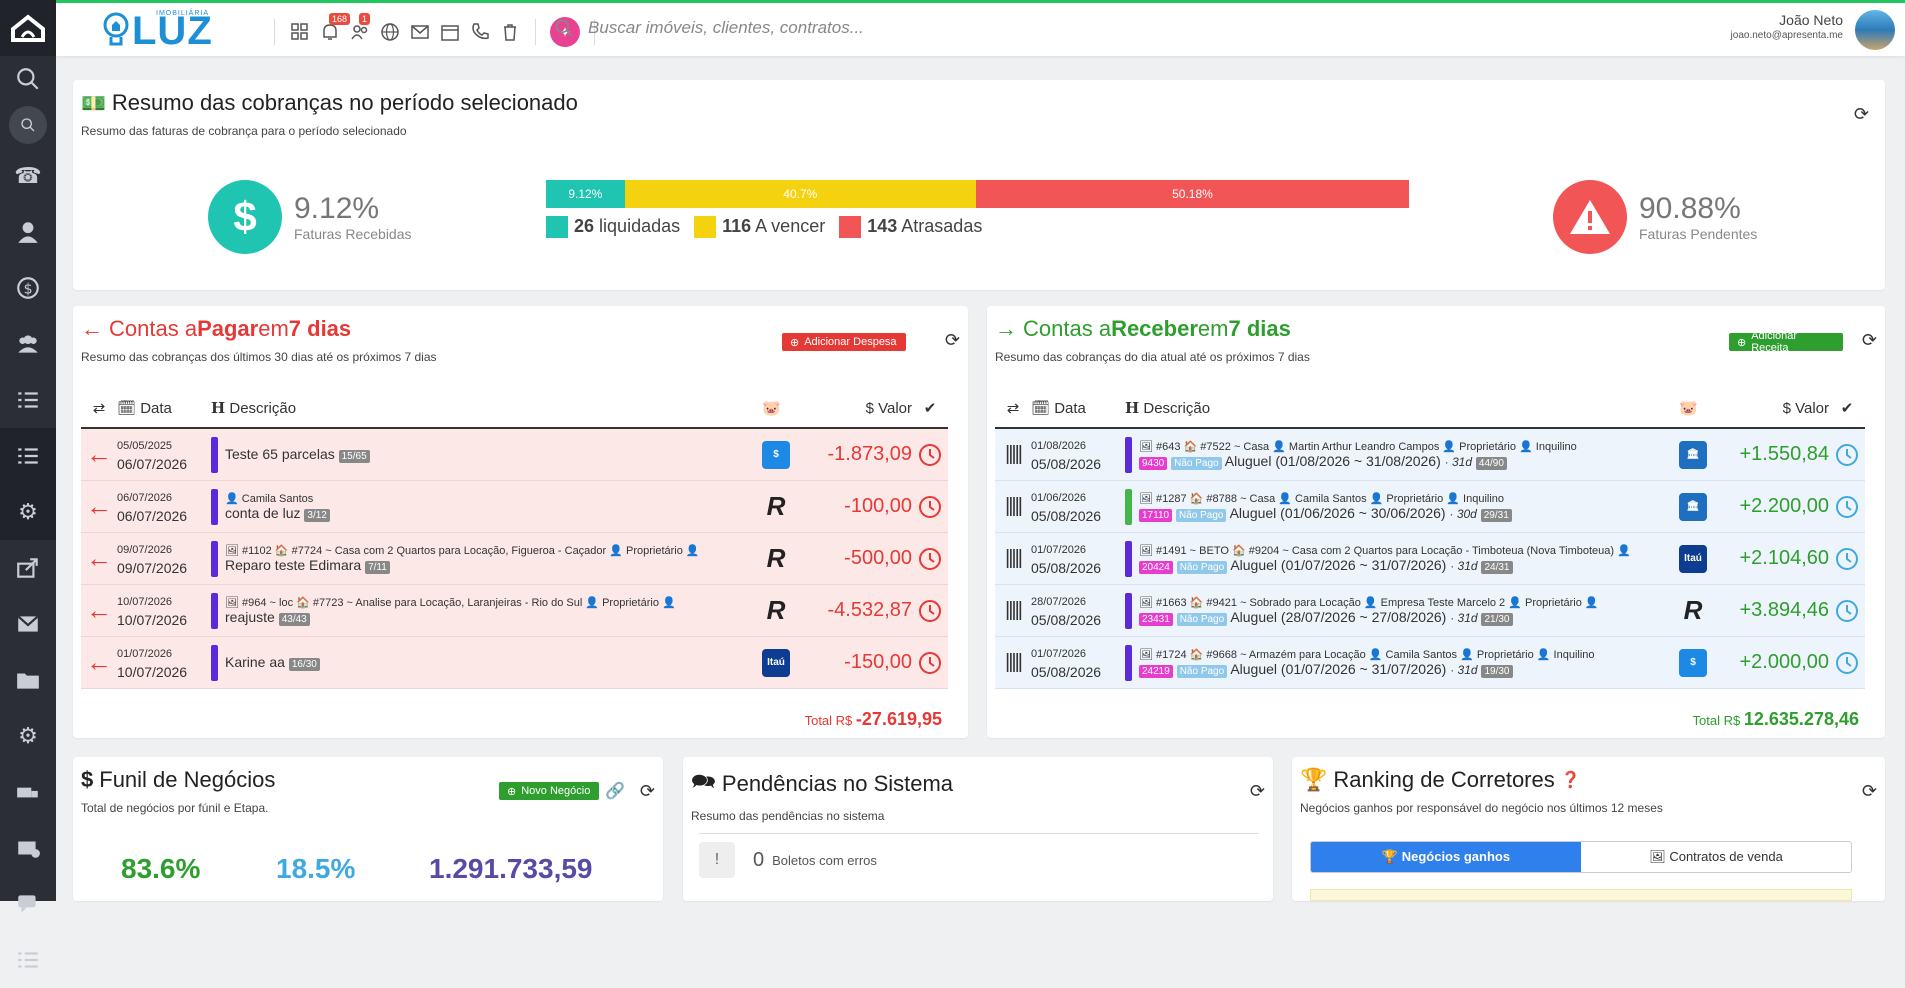  Describe the element at coordinates (28, 176) in the screenshot. I see `phone-icon: ☎` at that location.